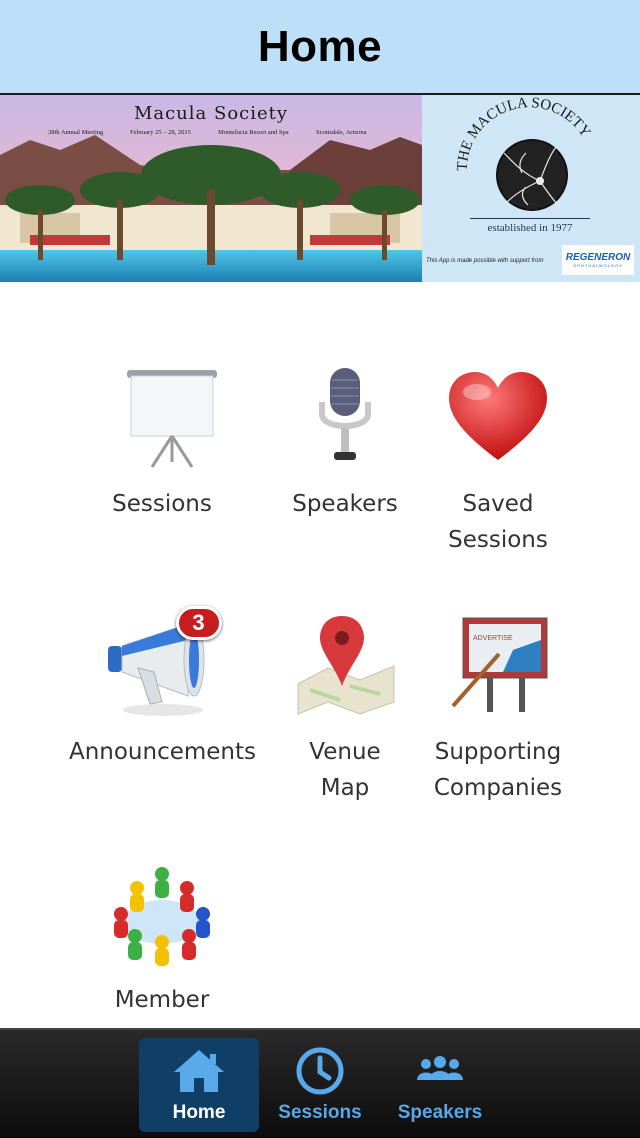 This screenshot has width=640, height=1138. I want to click on grid-item-saved-sessions: Saved Sessions, so click(498, 460).